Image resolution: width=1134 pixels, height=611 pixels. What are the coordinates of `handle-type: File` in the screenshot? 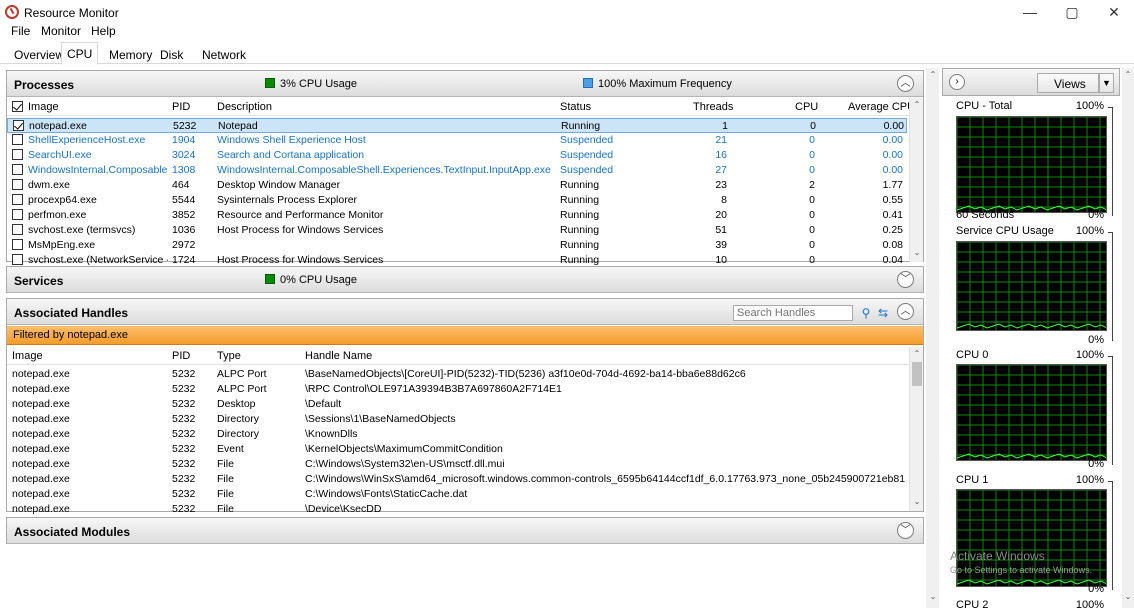 It's located at (225, 509).